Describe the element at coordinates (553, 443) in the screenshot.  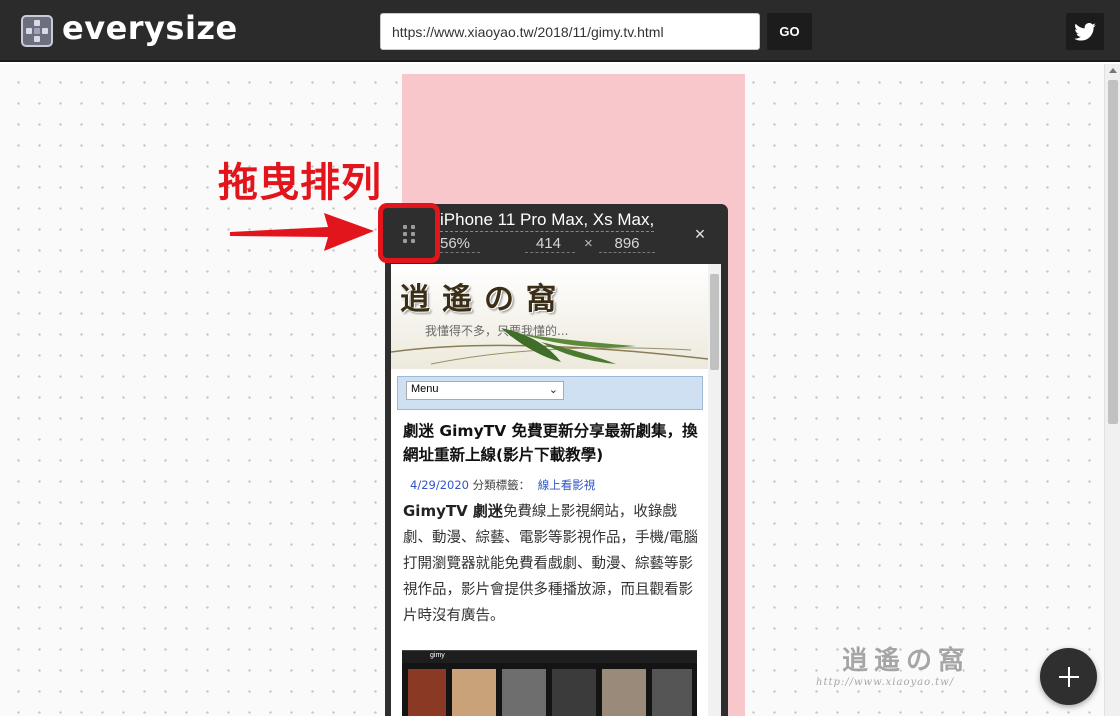
I see `post-title: 劇迷 GimyTV 免費更新分享最新劇集，換網址重新上線(影片下載教學)` at that location.